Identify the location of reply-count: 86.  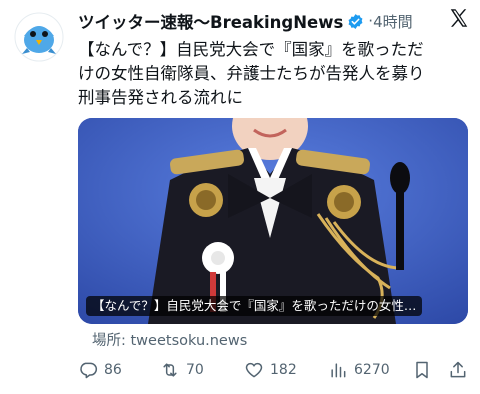
(113, 370).